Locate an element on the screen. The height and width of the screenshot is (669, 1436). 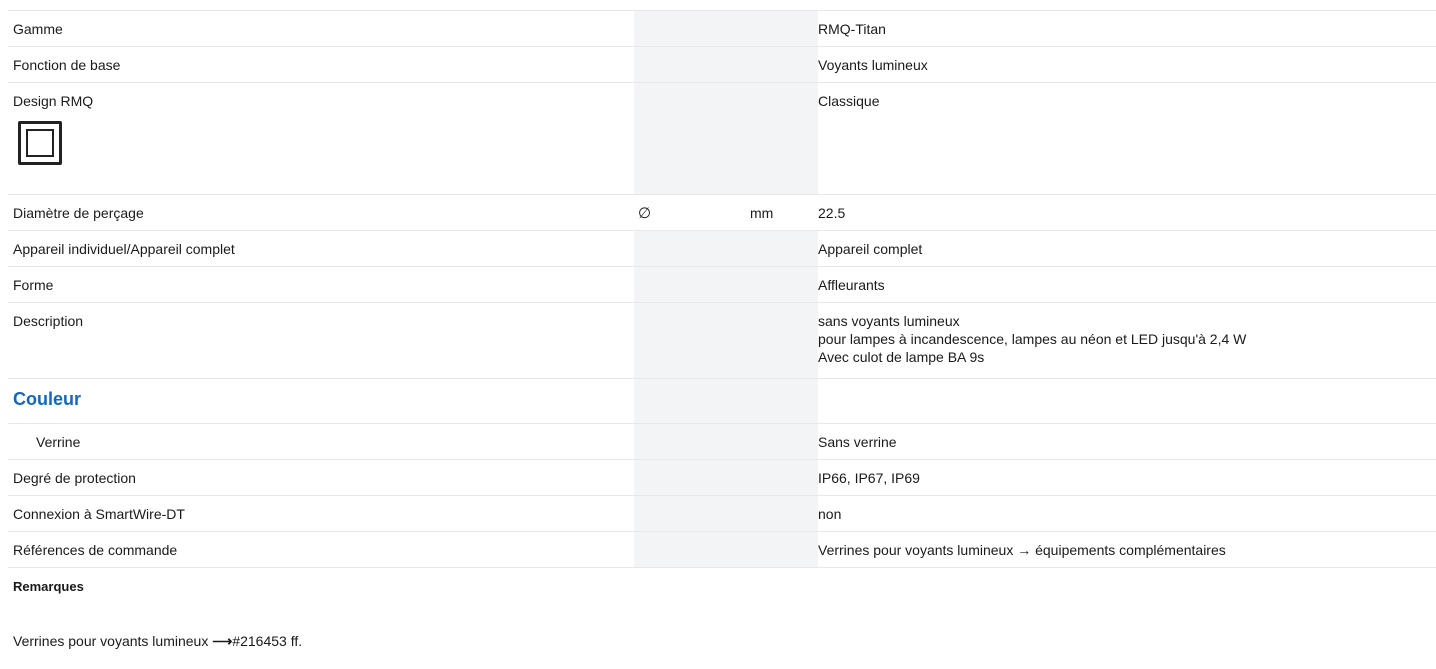
section-heading-cell: Couleur is located at coordinates (321, 401).